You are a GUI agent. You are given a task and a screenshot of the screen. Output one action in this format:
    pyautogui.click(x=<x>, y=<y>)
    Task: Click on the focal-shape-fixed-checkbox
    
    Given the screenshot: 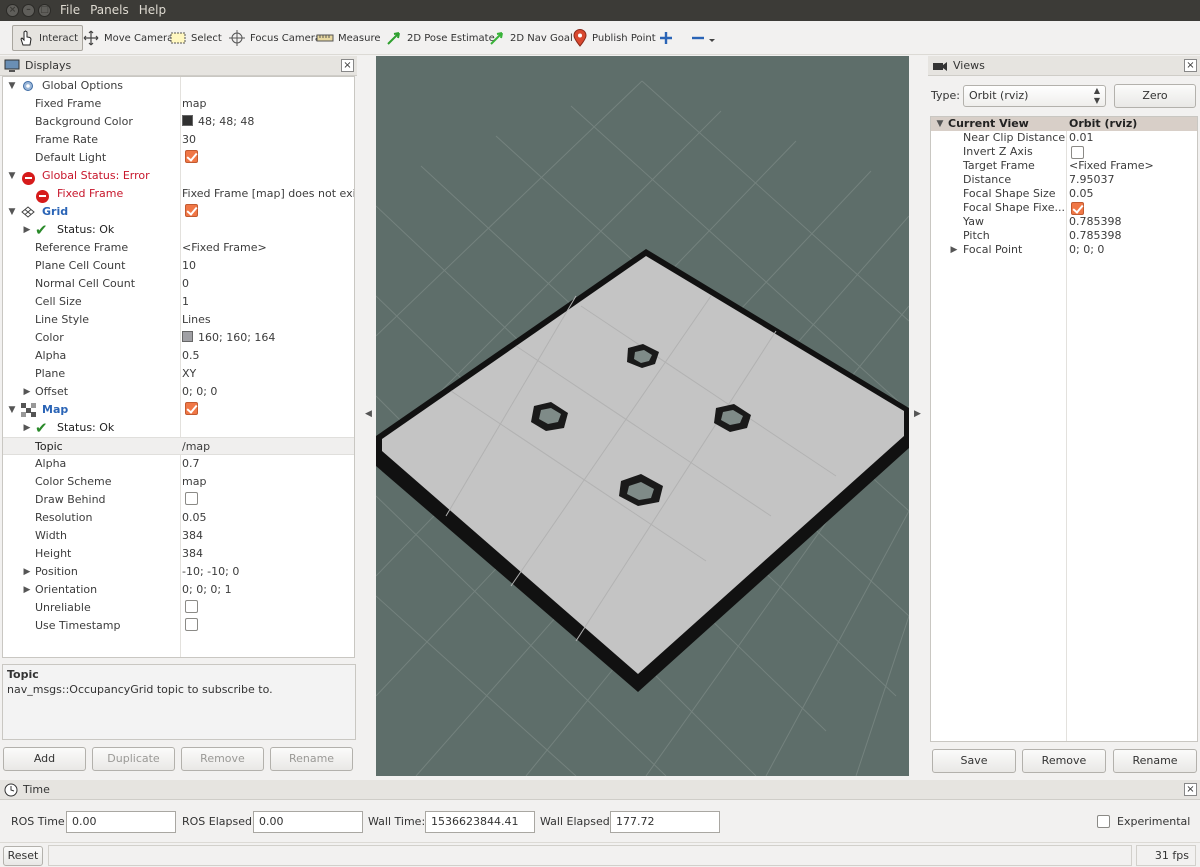 What is the action you would take?
    pyautogui.click(x=1077, y=208)
    